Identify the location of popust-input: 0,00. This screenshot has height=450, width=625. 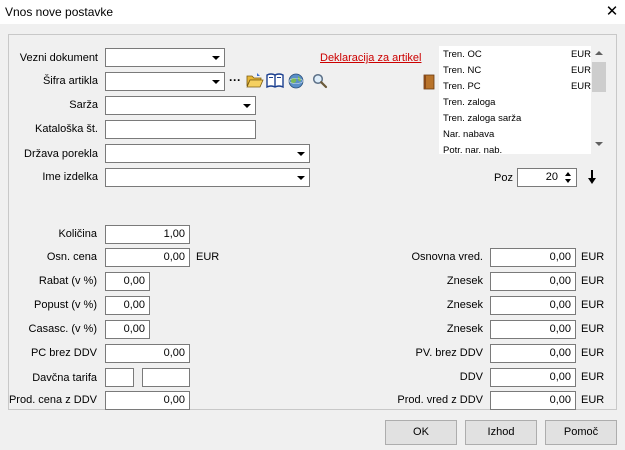
(127, 305).